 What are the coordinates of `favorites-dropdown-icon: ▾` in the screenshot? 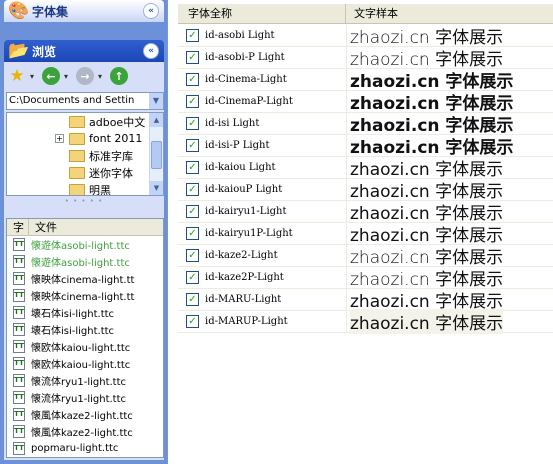 It's located at (34, 76).